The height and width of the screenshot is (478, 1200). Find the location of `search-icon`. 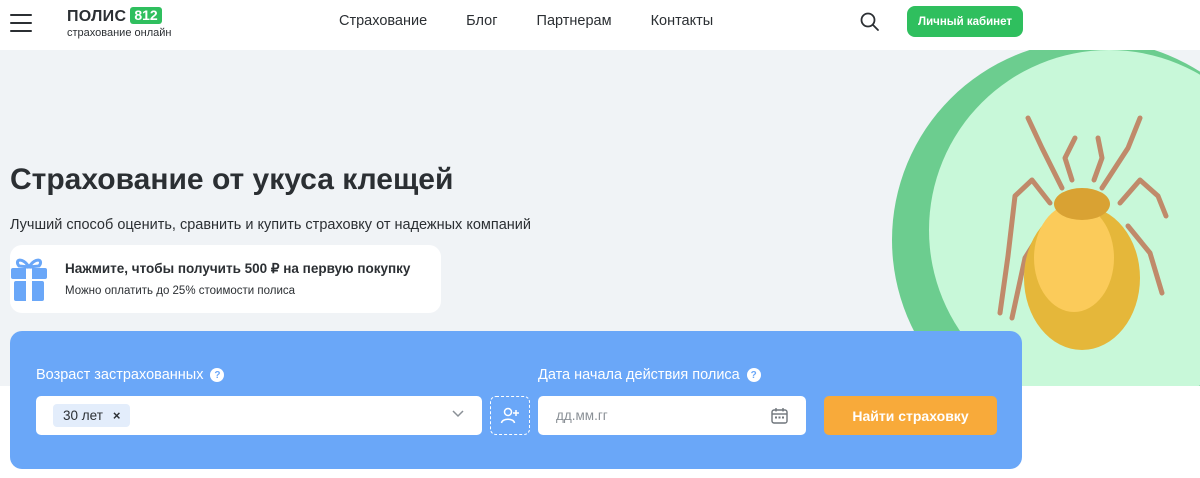

search-icon is located at coordinates (870, 22).